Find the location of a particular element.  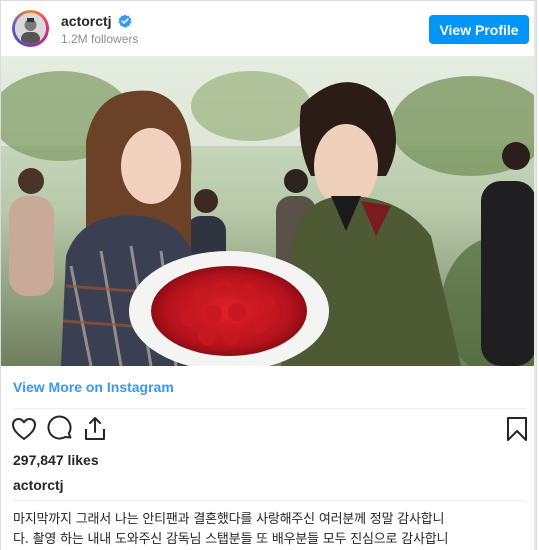

caption-username: actorctj is located at coordinates (38, 485).